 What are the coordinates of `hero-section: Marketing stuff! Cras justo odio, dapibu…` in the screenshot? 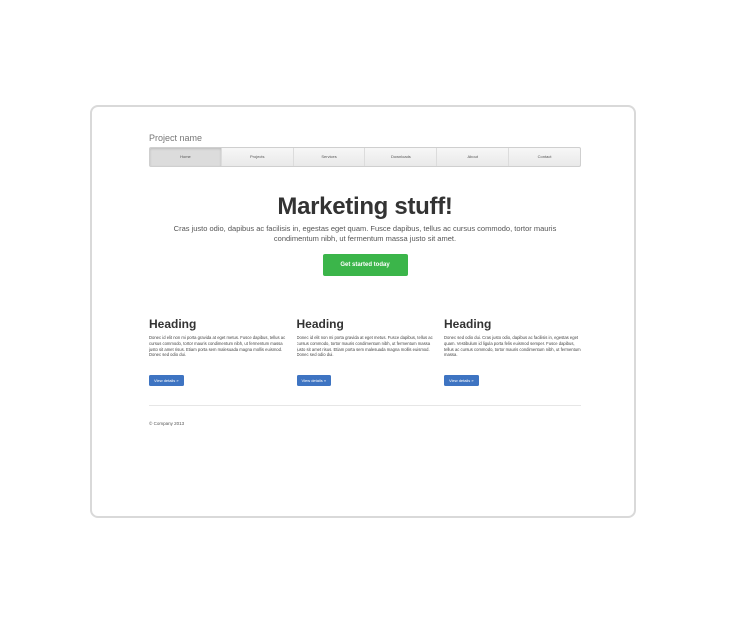 It's located at (365, 235).